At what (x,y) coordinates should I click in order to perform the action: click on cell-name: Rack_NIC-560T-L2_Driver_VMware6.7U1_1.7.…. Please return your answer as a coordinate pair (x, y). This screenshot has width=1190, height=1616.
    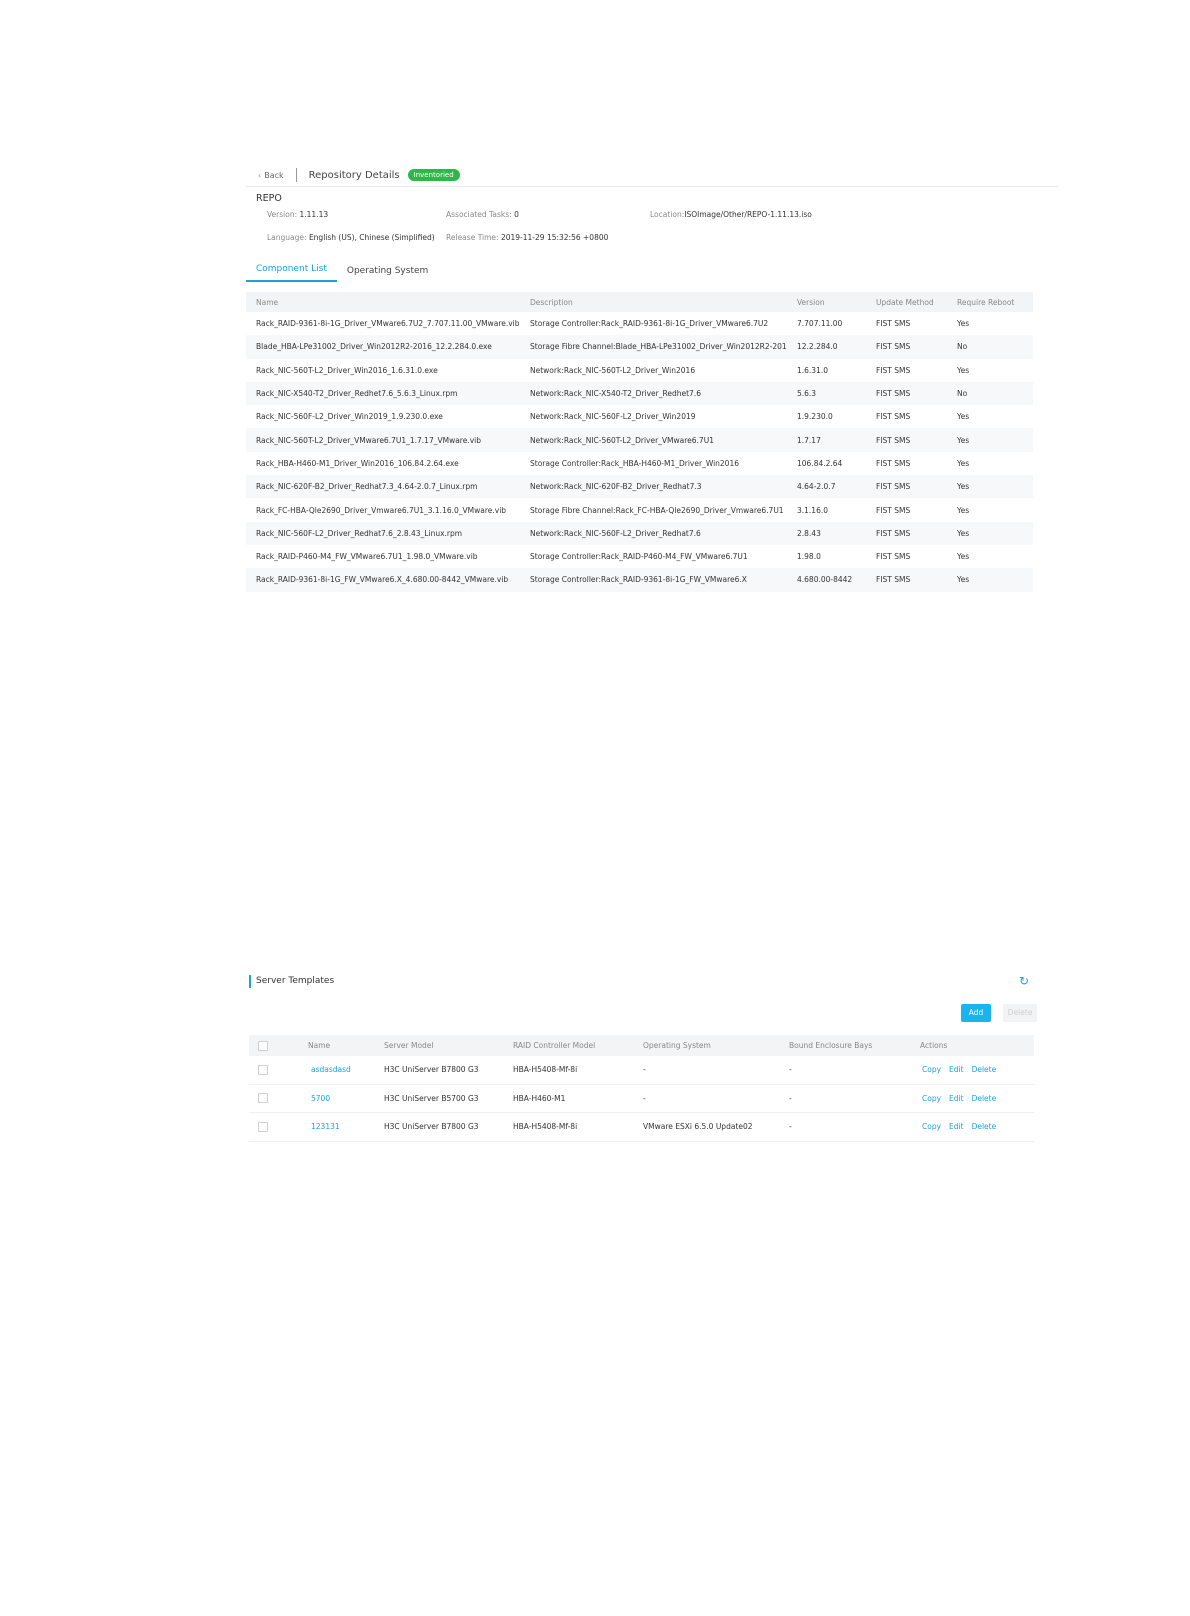
    Looking at the image, I should click on (383, 440).